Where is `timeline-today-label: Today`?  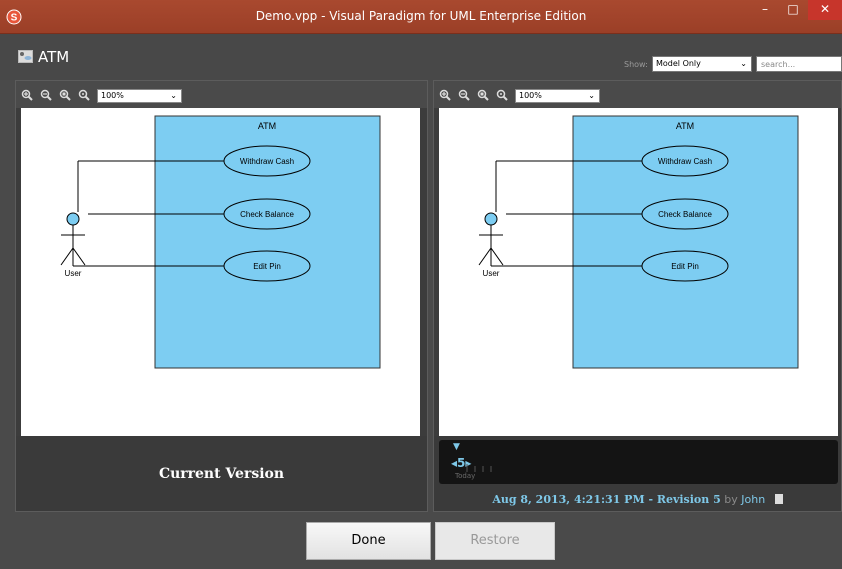 timeline-today-label: Today is located at coordinates (465, 476).